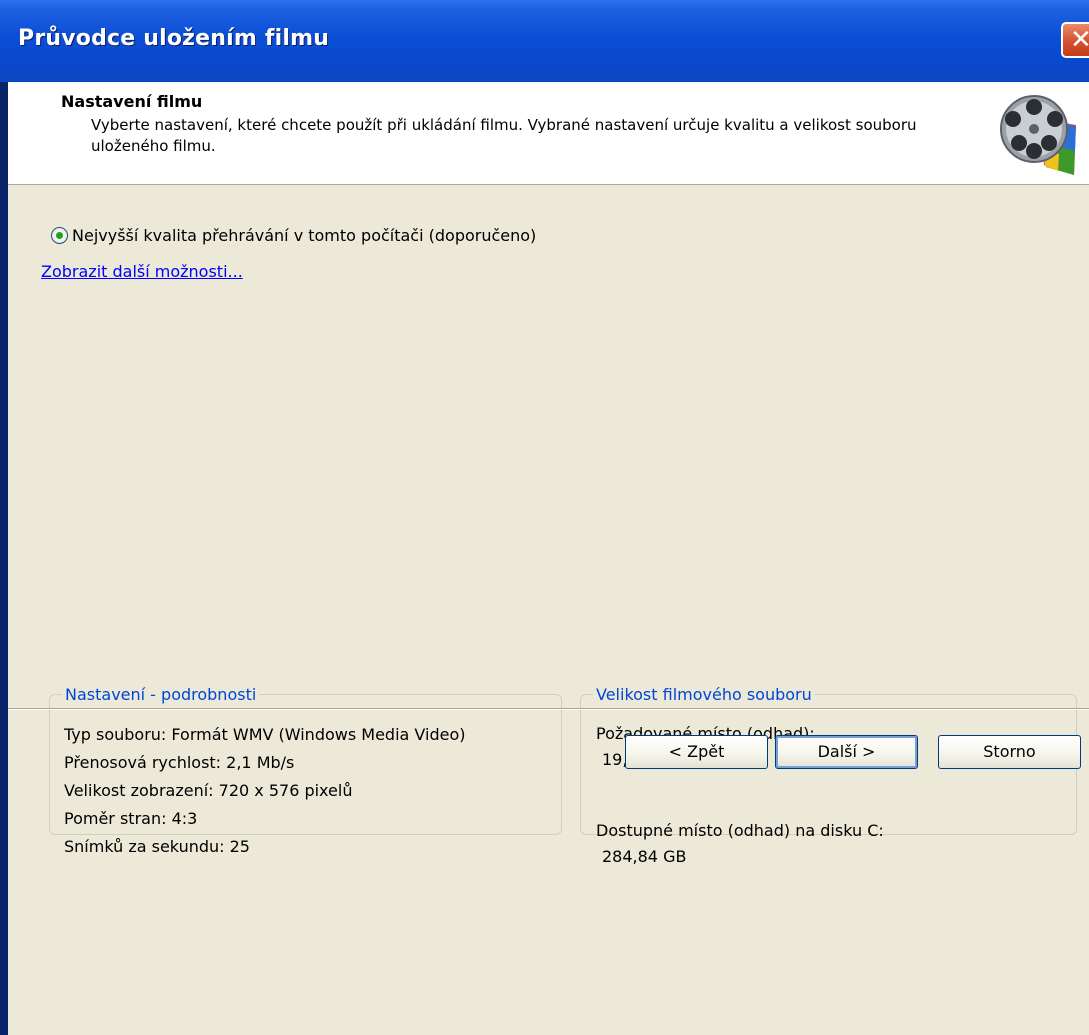 The height and width of the screenshot is (1035, 1089). What do you see at coordinates (1079, 40) in the screenshot?
I see `close-icon: ✕` at bounding box center [1079, 40].